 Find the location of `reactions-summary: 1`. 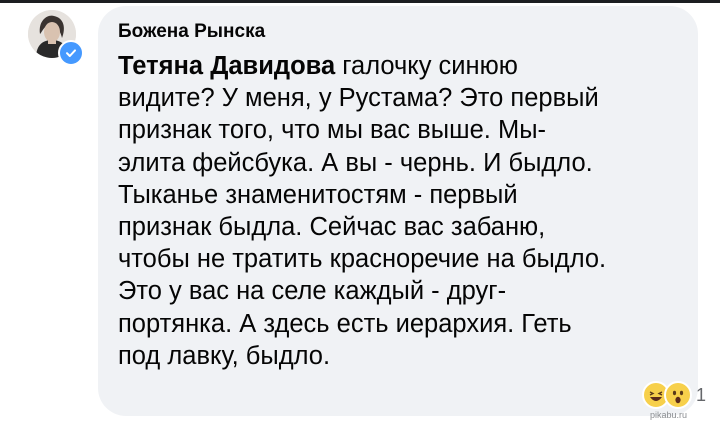

reactions-summary: 1 is located at coordinates (674, 395).